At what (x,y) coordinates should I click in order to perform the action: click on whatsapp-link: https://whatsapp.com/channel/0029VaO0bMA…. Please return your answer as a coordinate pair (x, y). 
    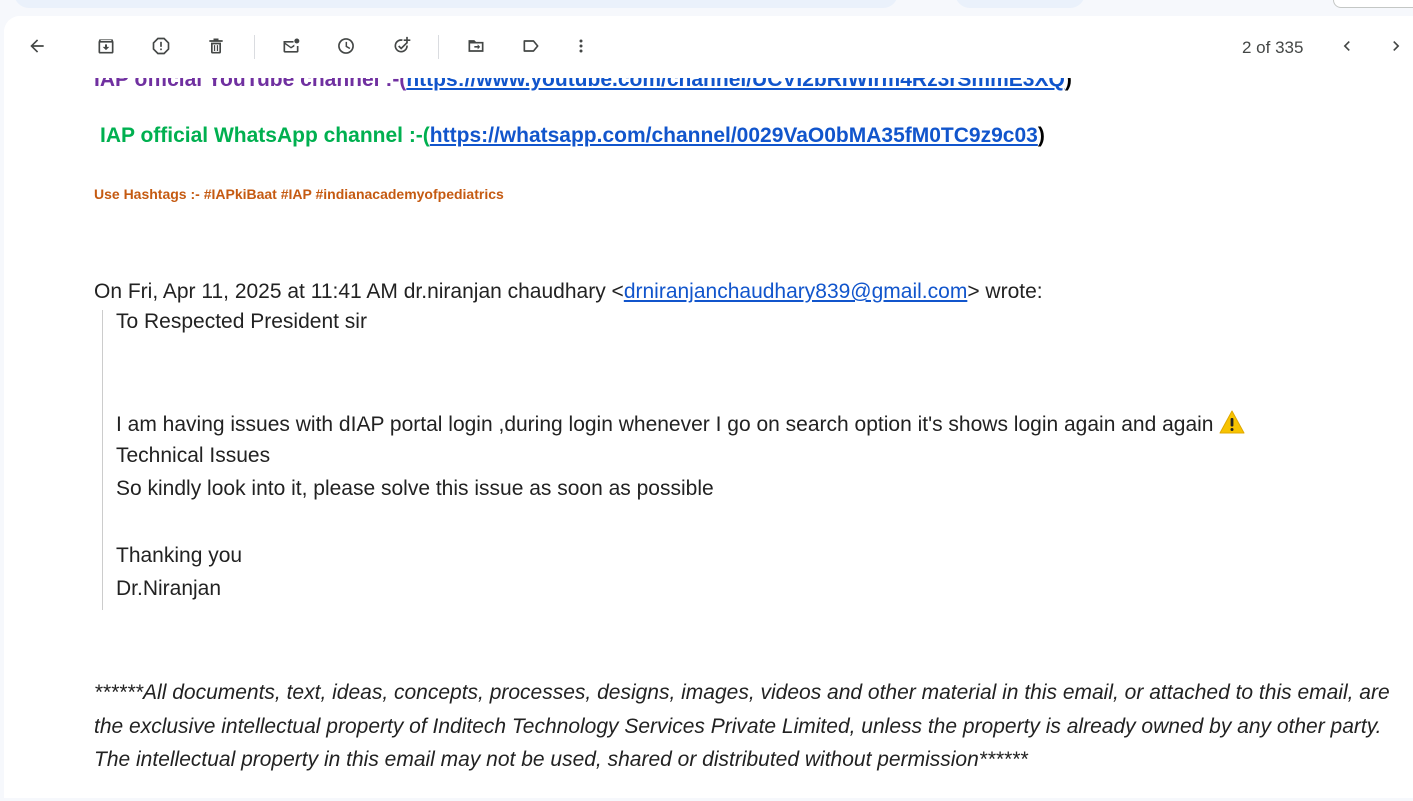
    Looking at the image, I should click on (734, 135).